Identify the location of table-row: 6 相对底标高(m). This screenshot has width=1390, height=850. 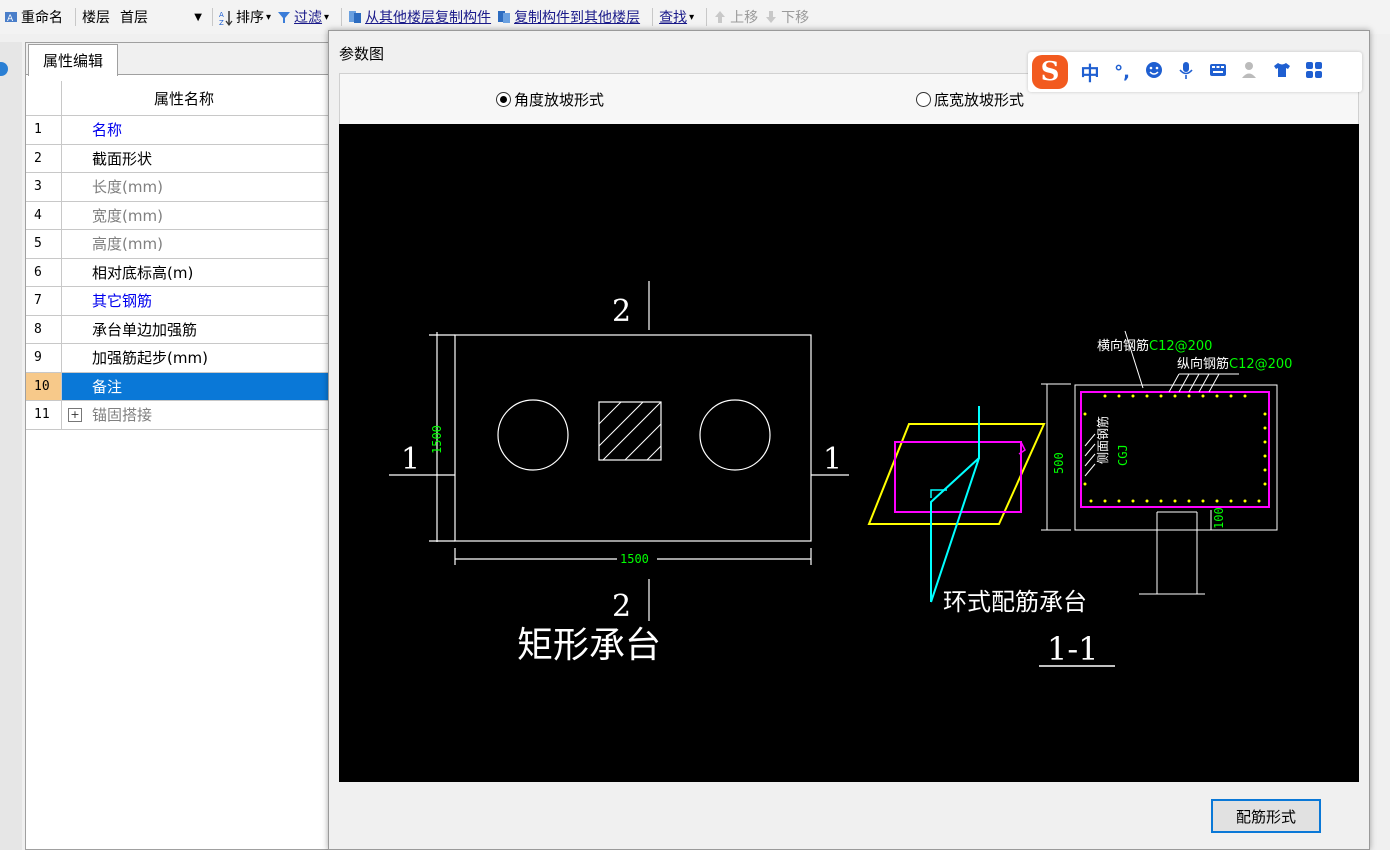
(196, 272).